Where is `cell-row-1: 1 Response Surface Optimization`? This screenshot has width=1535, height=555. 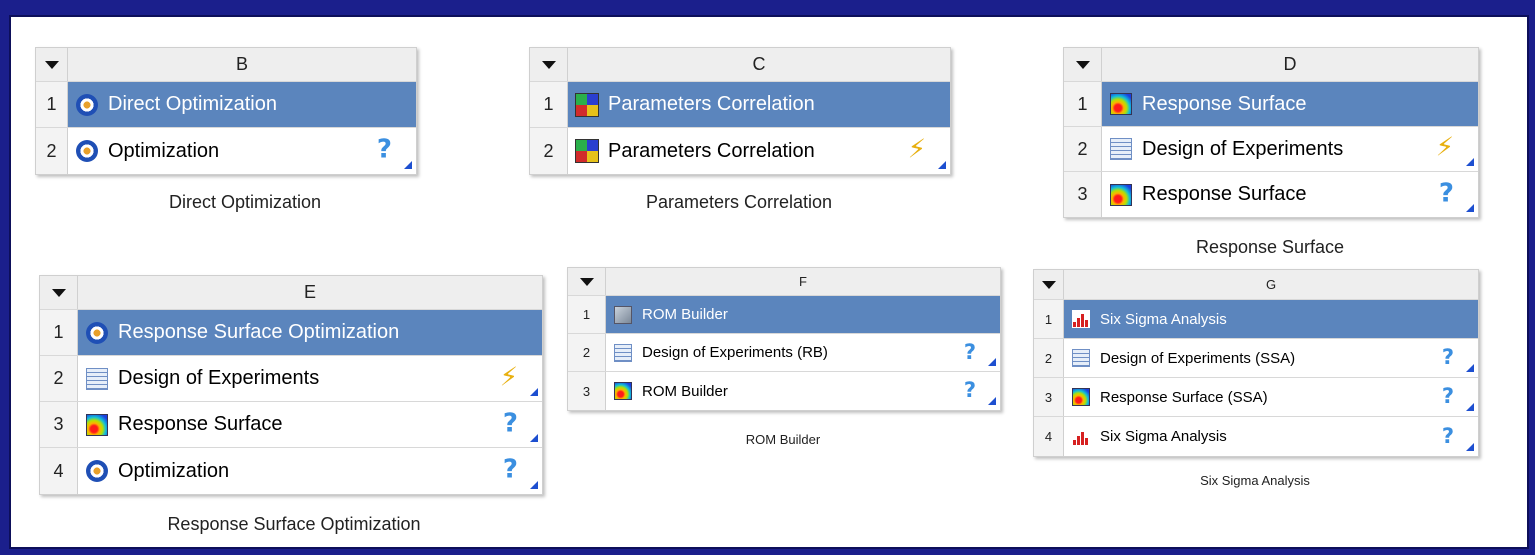 cell-row-1: 1 Response Surface Optimization is located at coordinates (291, 333).